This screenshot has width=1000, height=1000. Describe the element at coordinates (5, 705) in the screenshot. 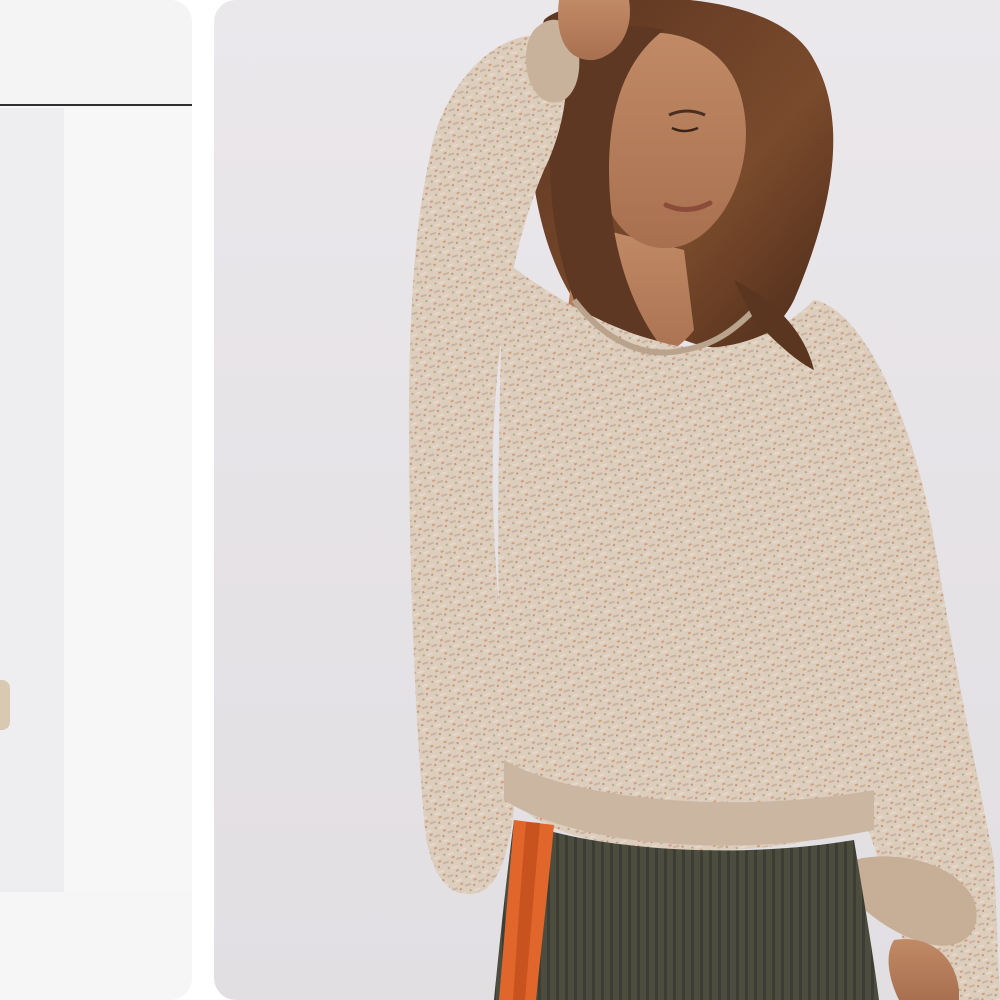

I see `previous-product-detail` at that location.